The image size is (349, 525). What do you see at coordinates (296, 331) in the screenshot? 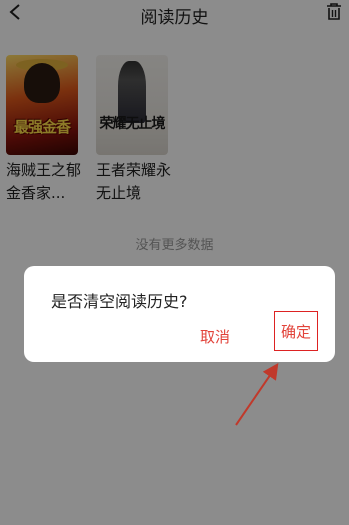
I see `confirm-button: 确定` at bounding box center [296, 331].